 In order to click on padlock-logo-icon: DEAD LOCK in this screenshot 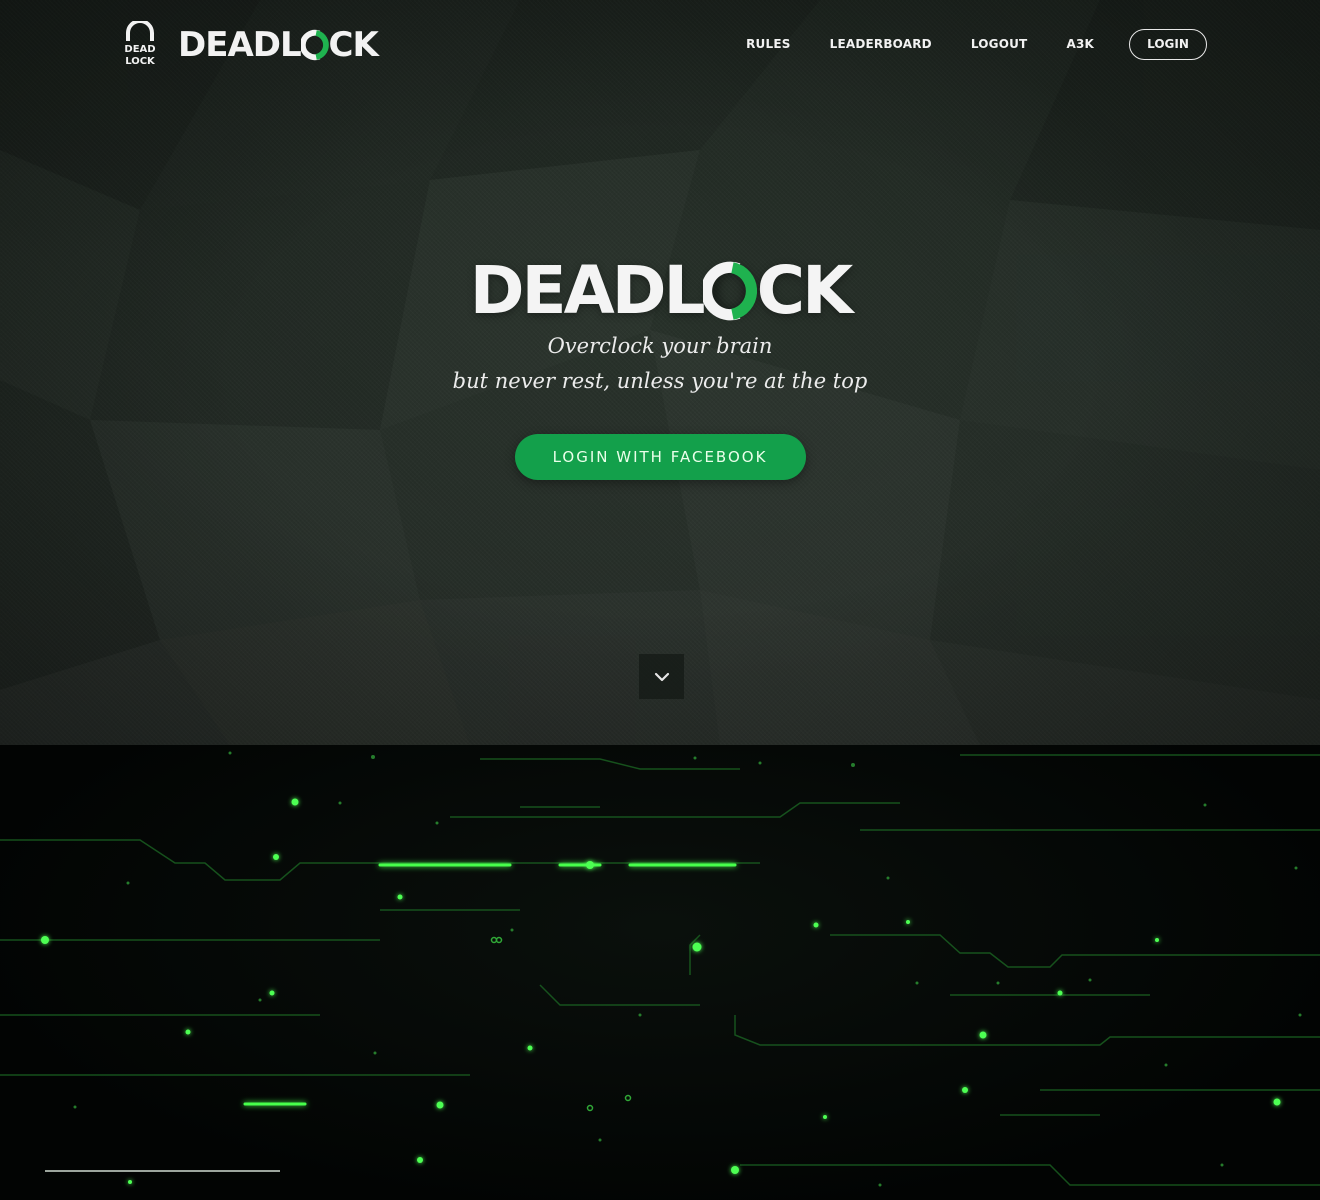, I will do `click(140, 44)`.